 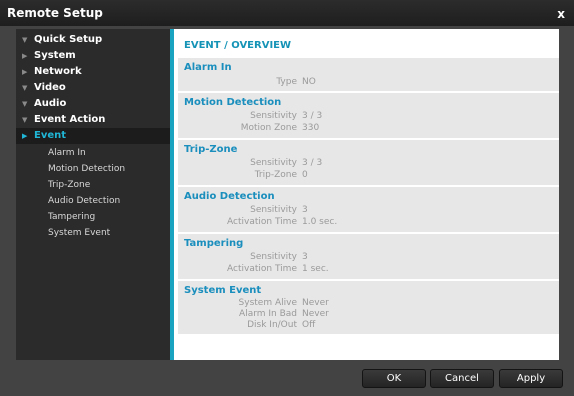 What do you see at coordinates (311, 128) in the screenshot?
I see `row-value: 330` at bounding box center [311, 128].